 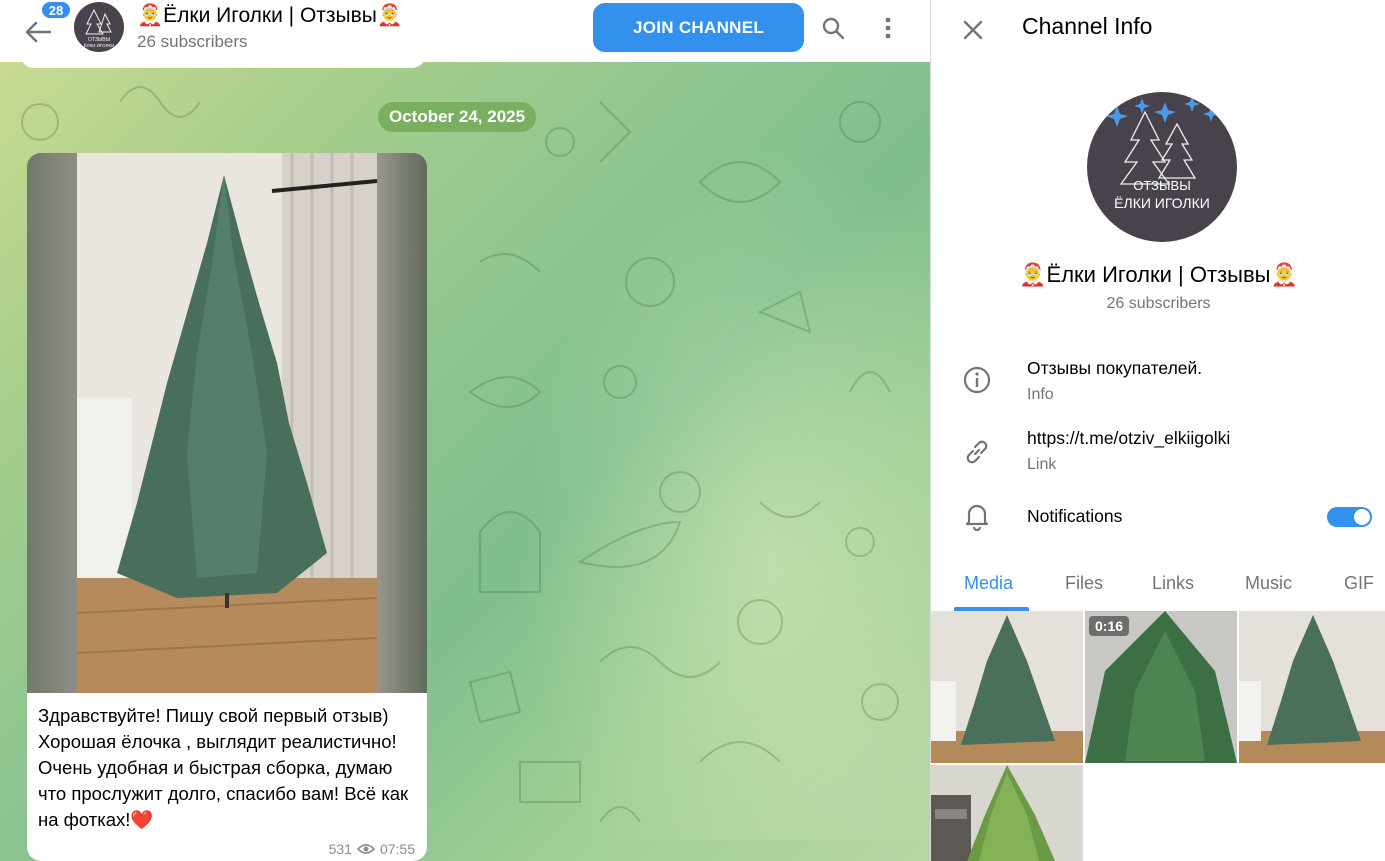 I want to click on channel-avatar-large: ОТЗЫВЫ ЁЛКИ ИГОЛКИ, so click(x=1162, y=167).